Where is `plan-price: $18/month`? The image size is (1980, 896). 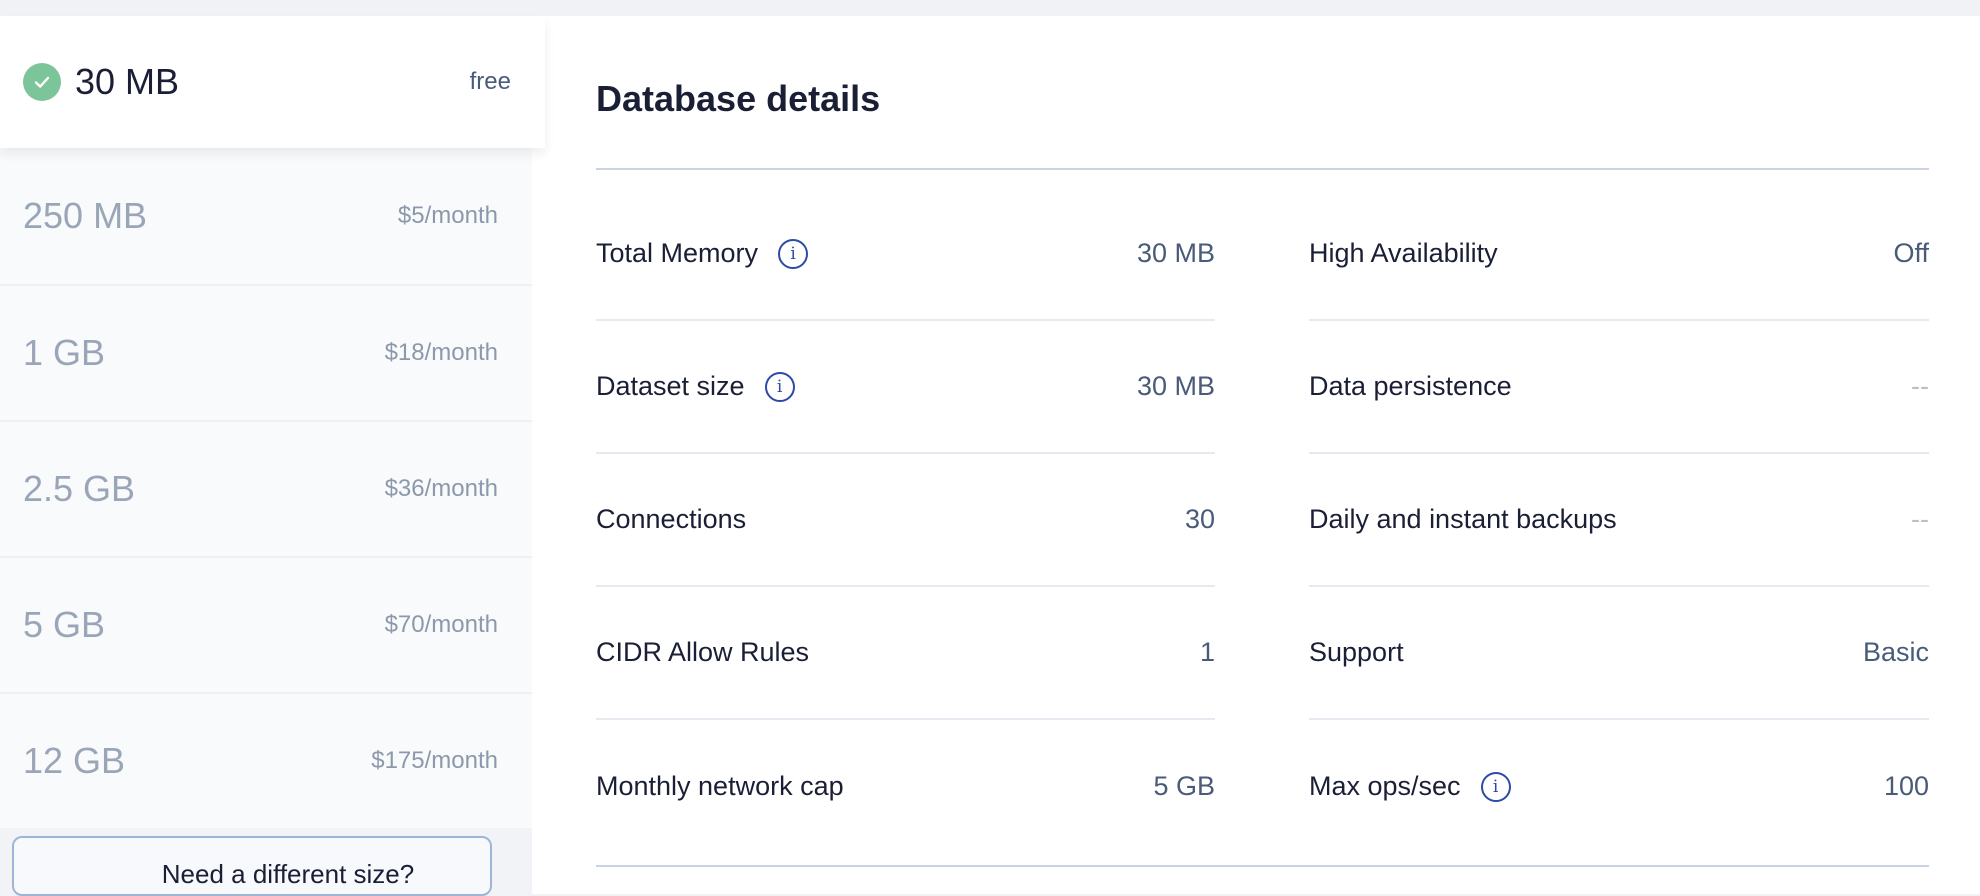
plan-price: $18/month is located at coordinates (441, 352).